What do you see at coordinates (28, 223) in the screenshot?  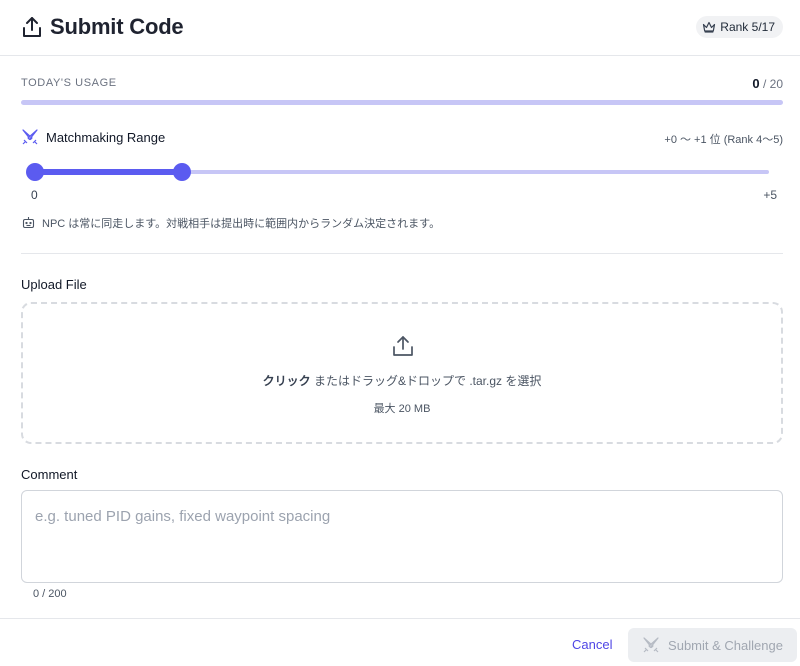 I see `robot-icon` at bounding box center [28, 223].